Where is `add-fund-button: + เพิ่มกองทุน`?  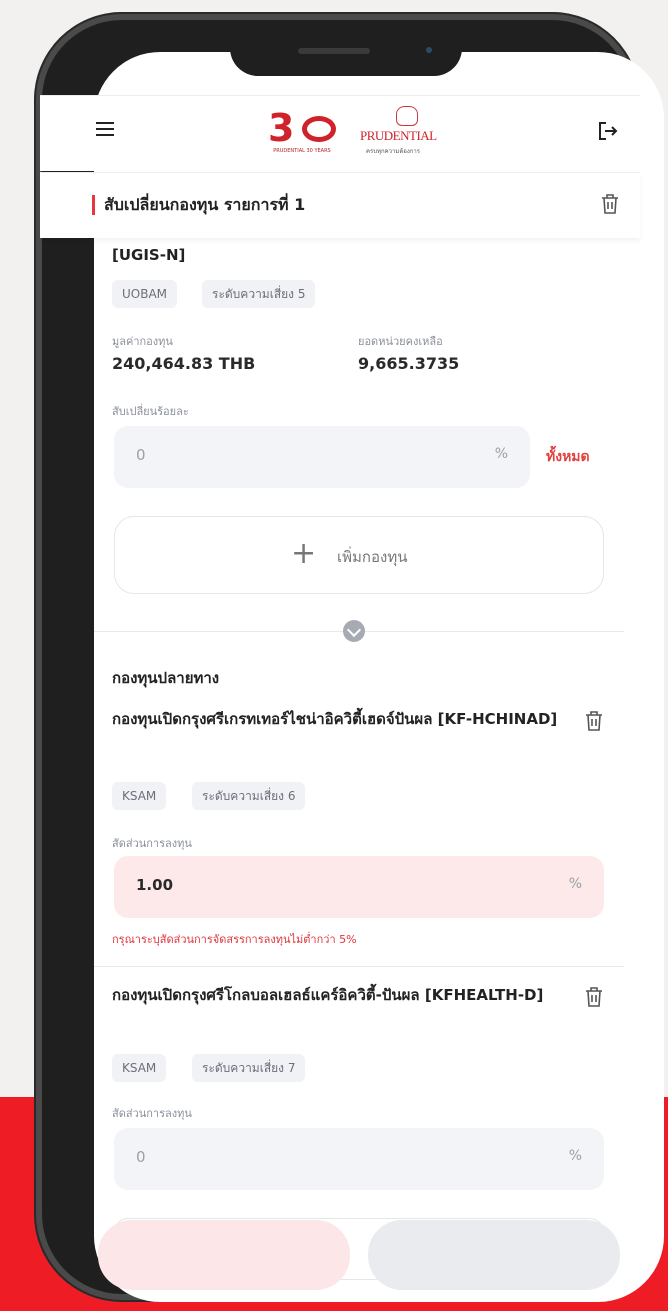 add-fund-button: + เพิ่มกองทุน is located at coordinates (359, 555).